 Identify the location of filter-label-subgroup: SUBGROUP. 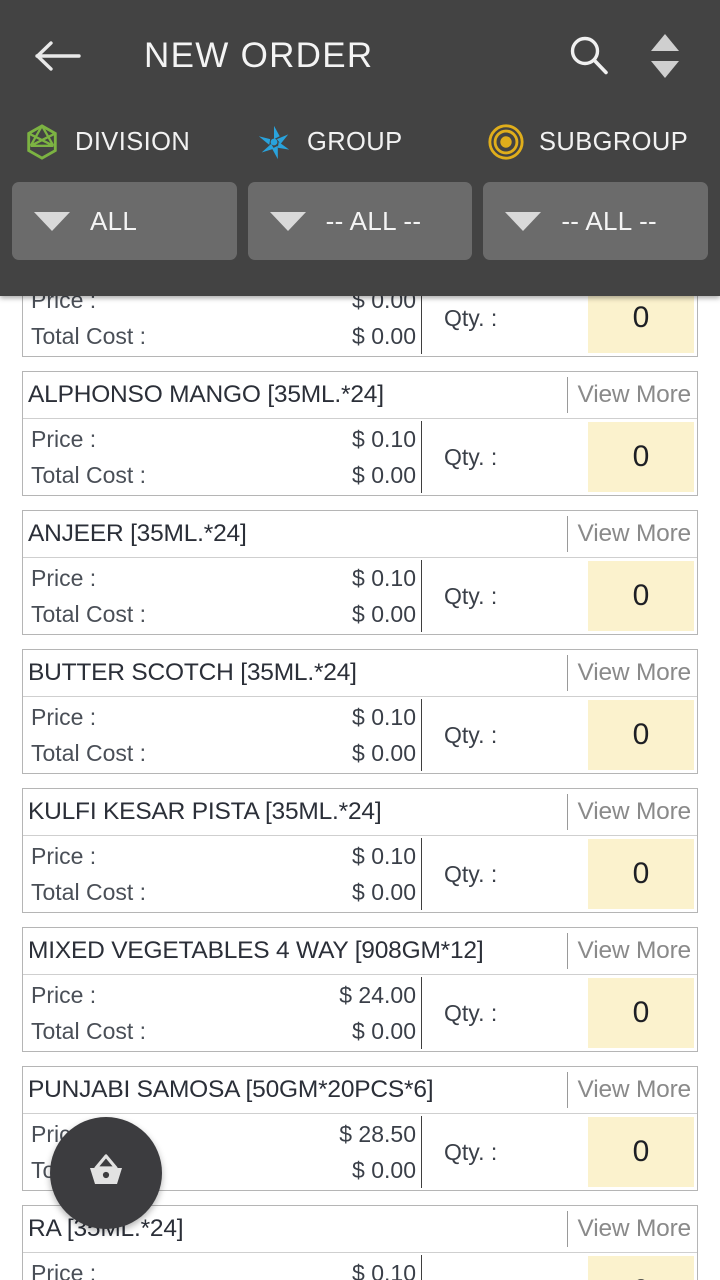
(592, 142).